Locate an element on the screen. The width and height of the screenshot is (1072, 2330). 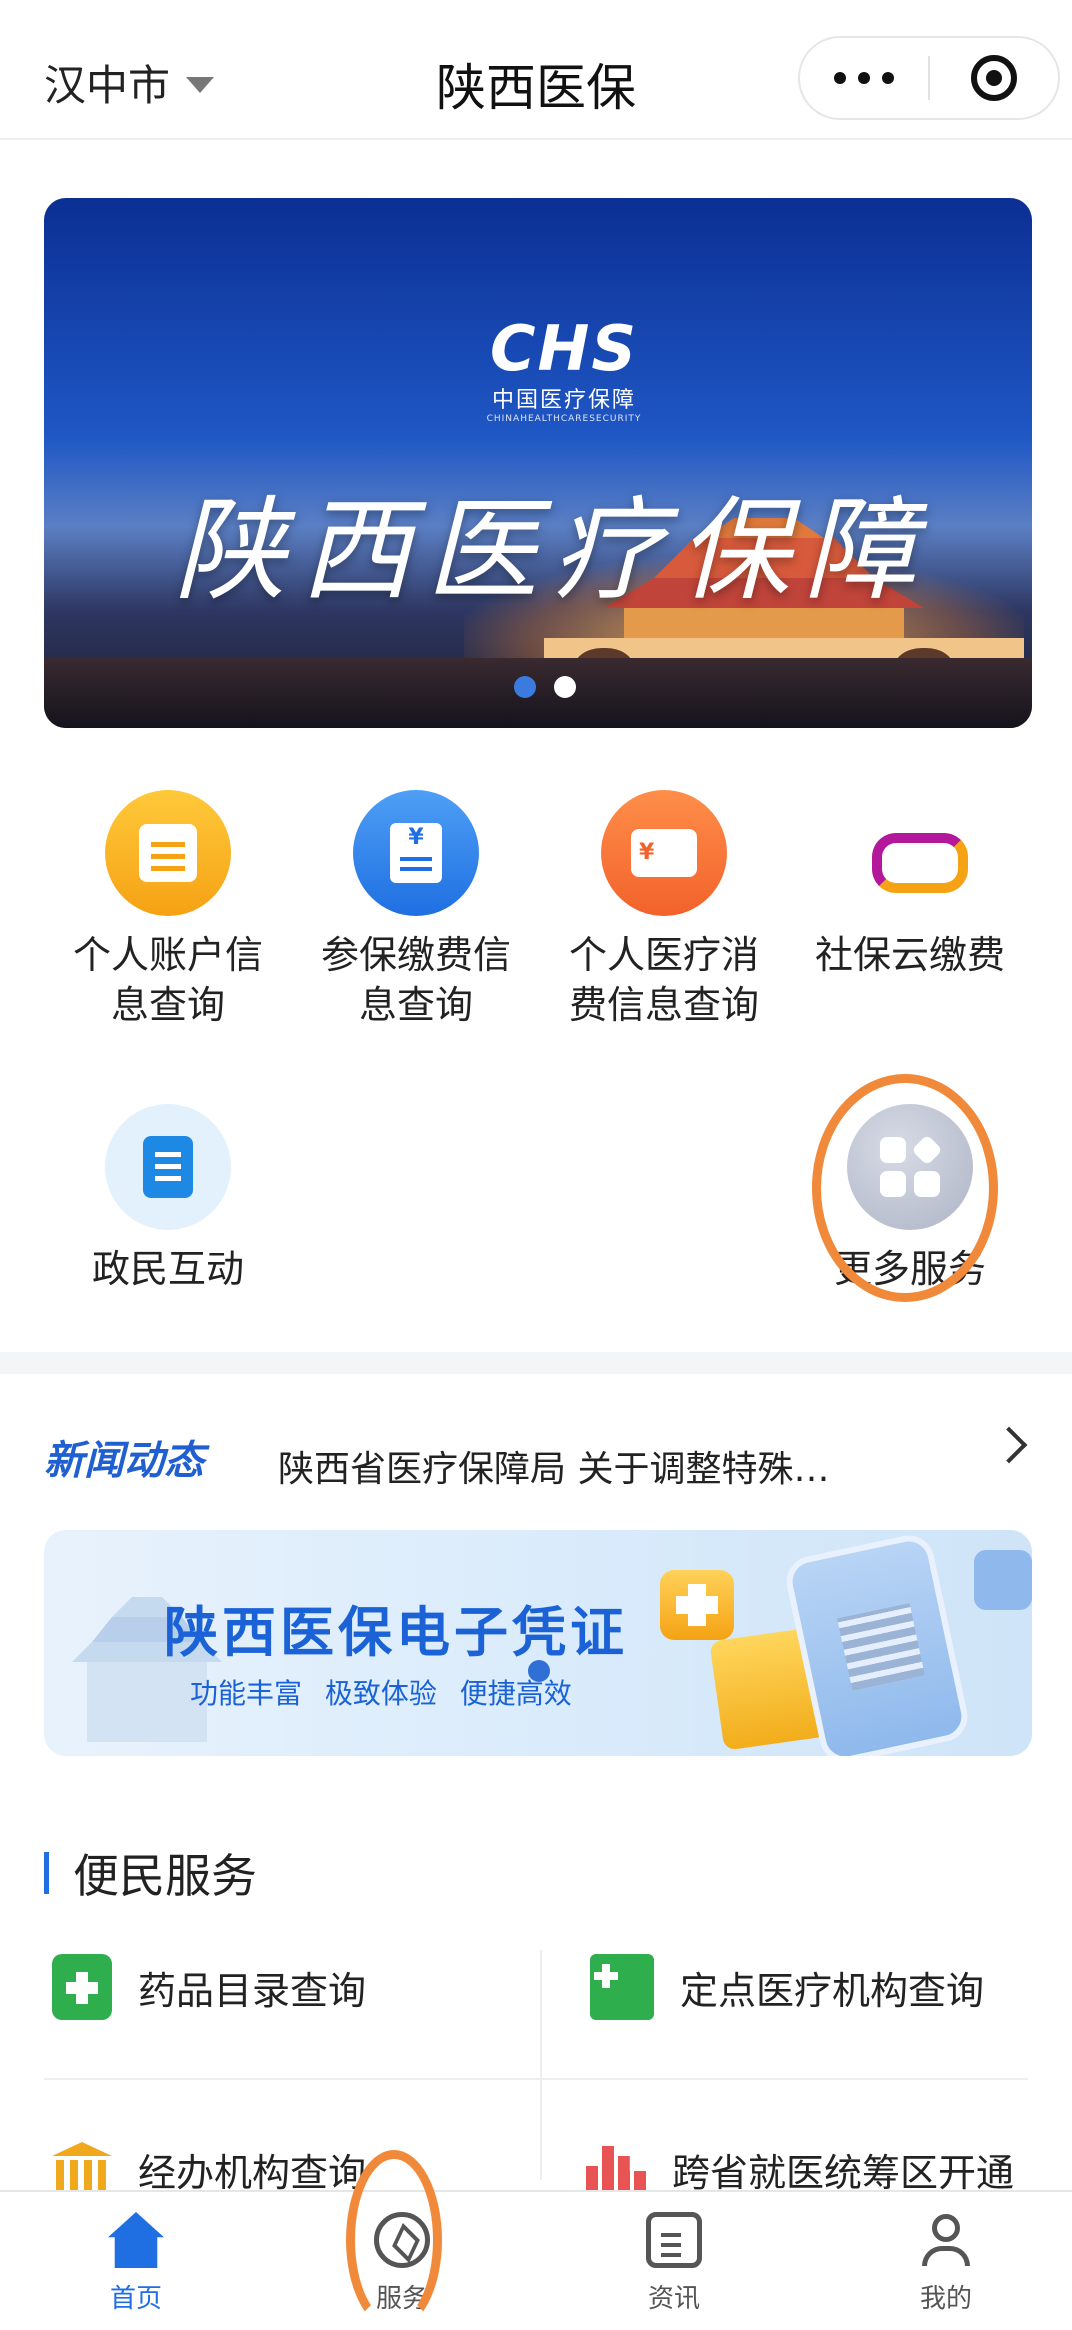
chs-logo: CHS 中国医疗保障 CHINAHEALTHCARESECURITY is located at coordinates (564, 368).